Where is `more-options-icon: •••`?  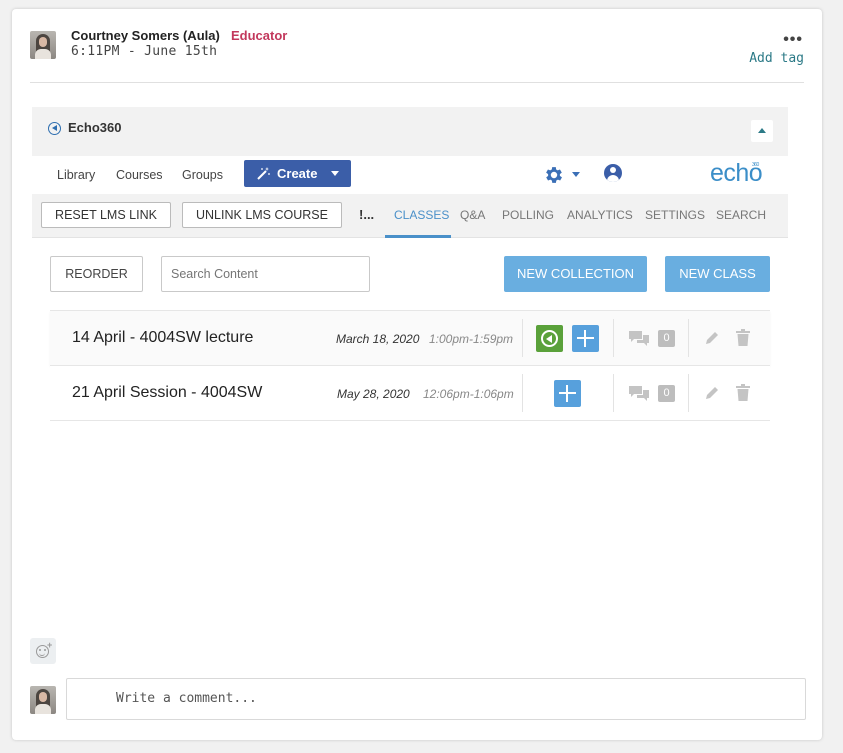 more-options-icon: ••• is located at coordinates (793, 40).